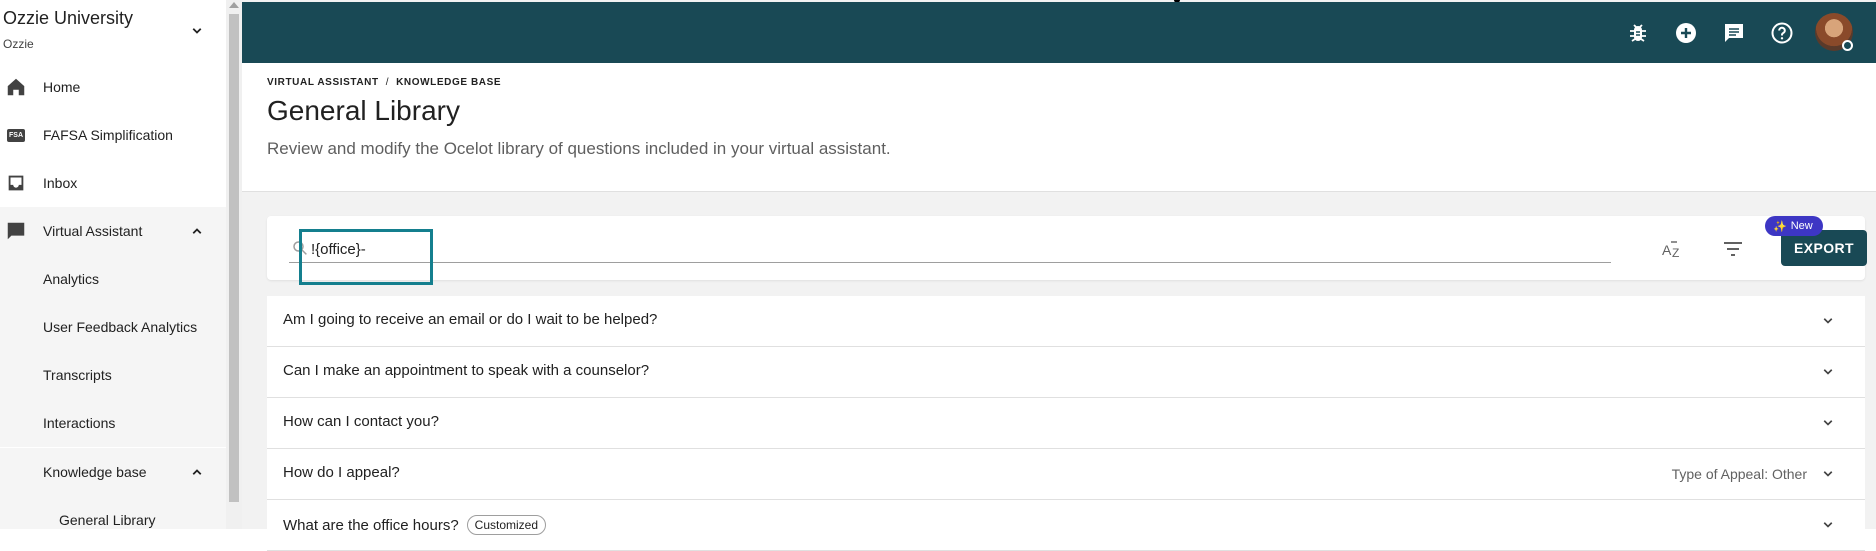 This screenshot has height=551, width=1876. Describe the element at coordinates (323, 82) in the screenshot. I see `breadcrumb-virtual-assistant: VIRTUAL ASSISTANT` at that location.